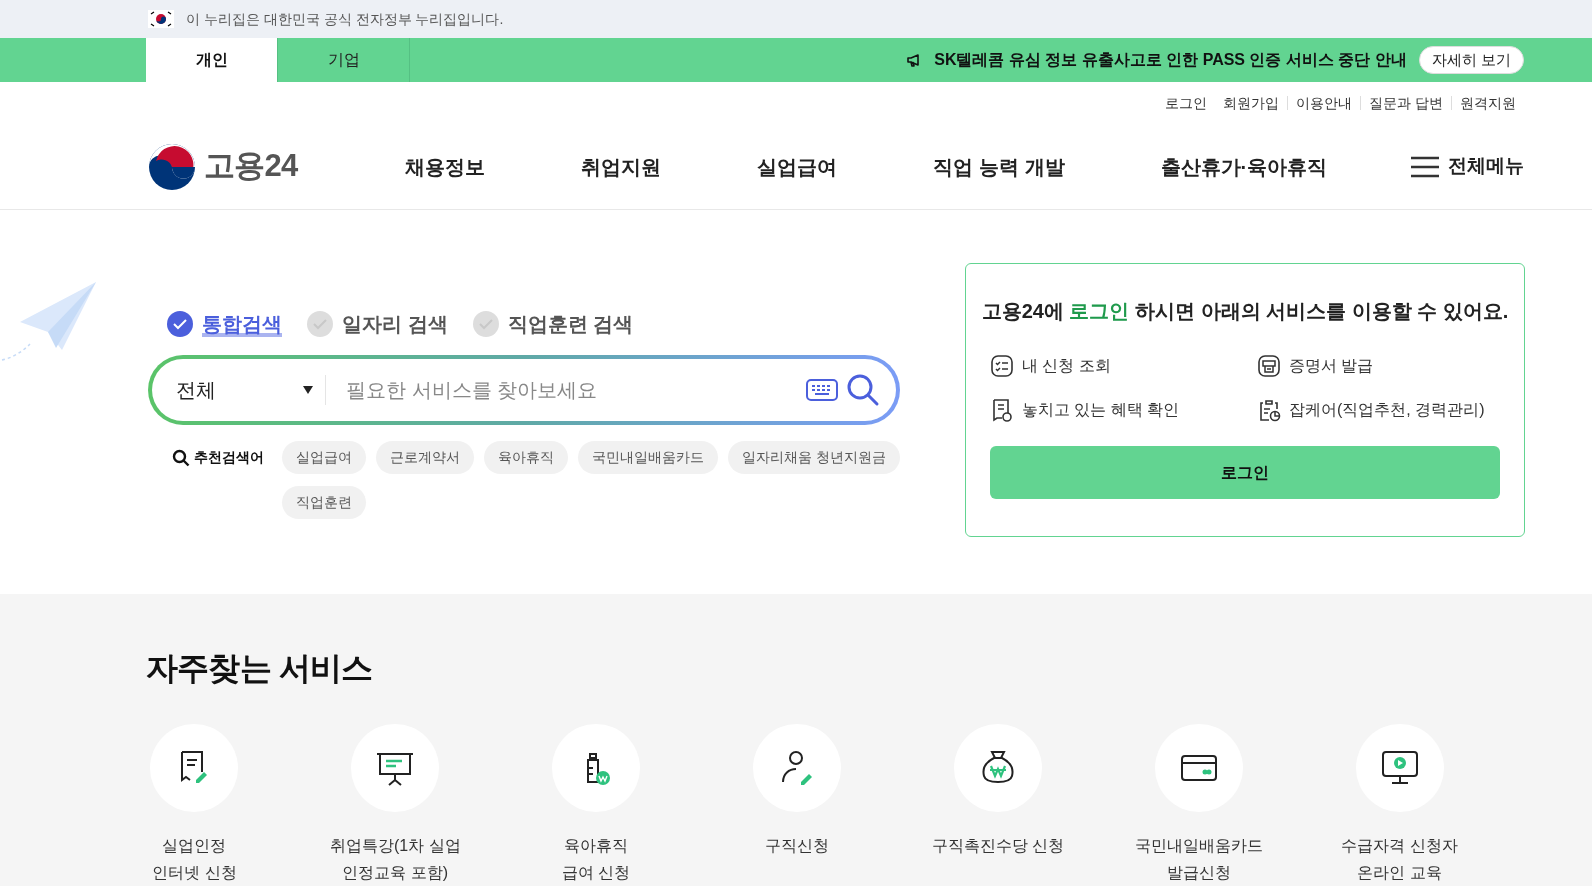 The height and width of the screenshot is (886, 1592). What do you see at coordinates (196, 390) in the screenshot?
I see `category-select: 전체` at bounding box center [196, 390].